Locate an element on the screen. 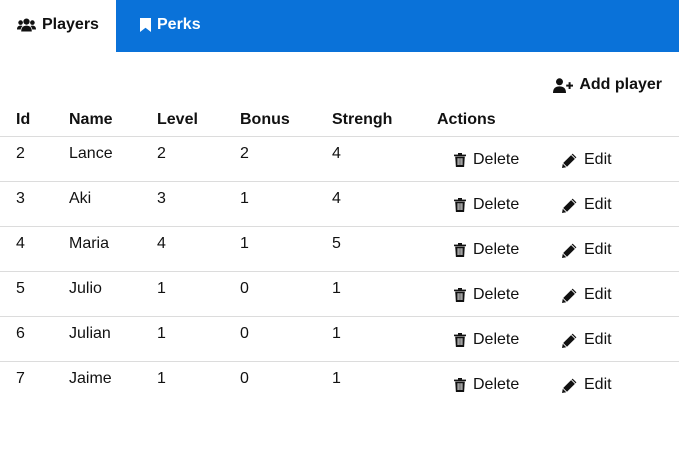  header-level: Level is located at coordinates (198, 120).